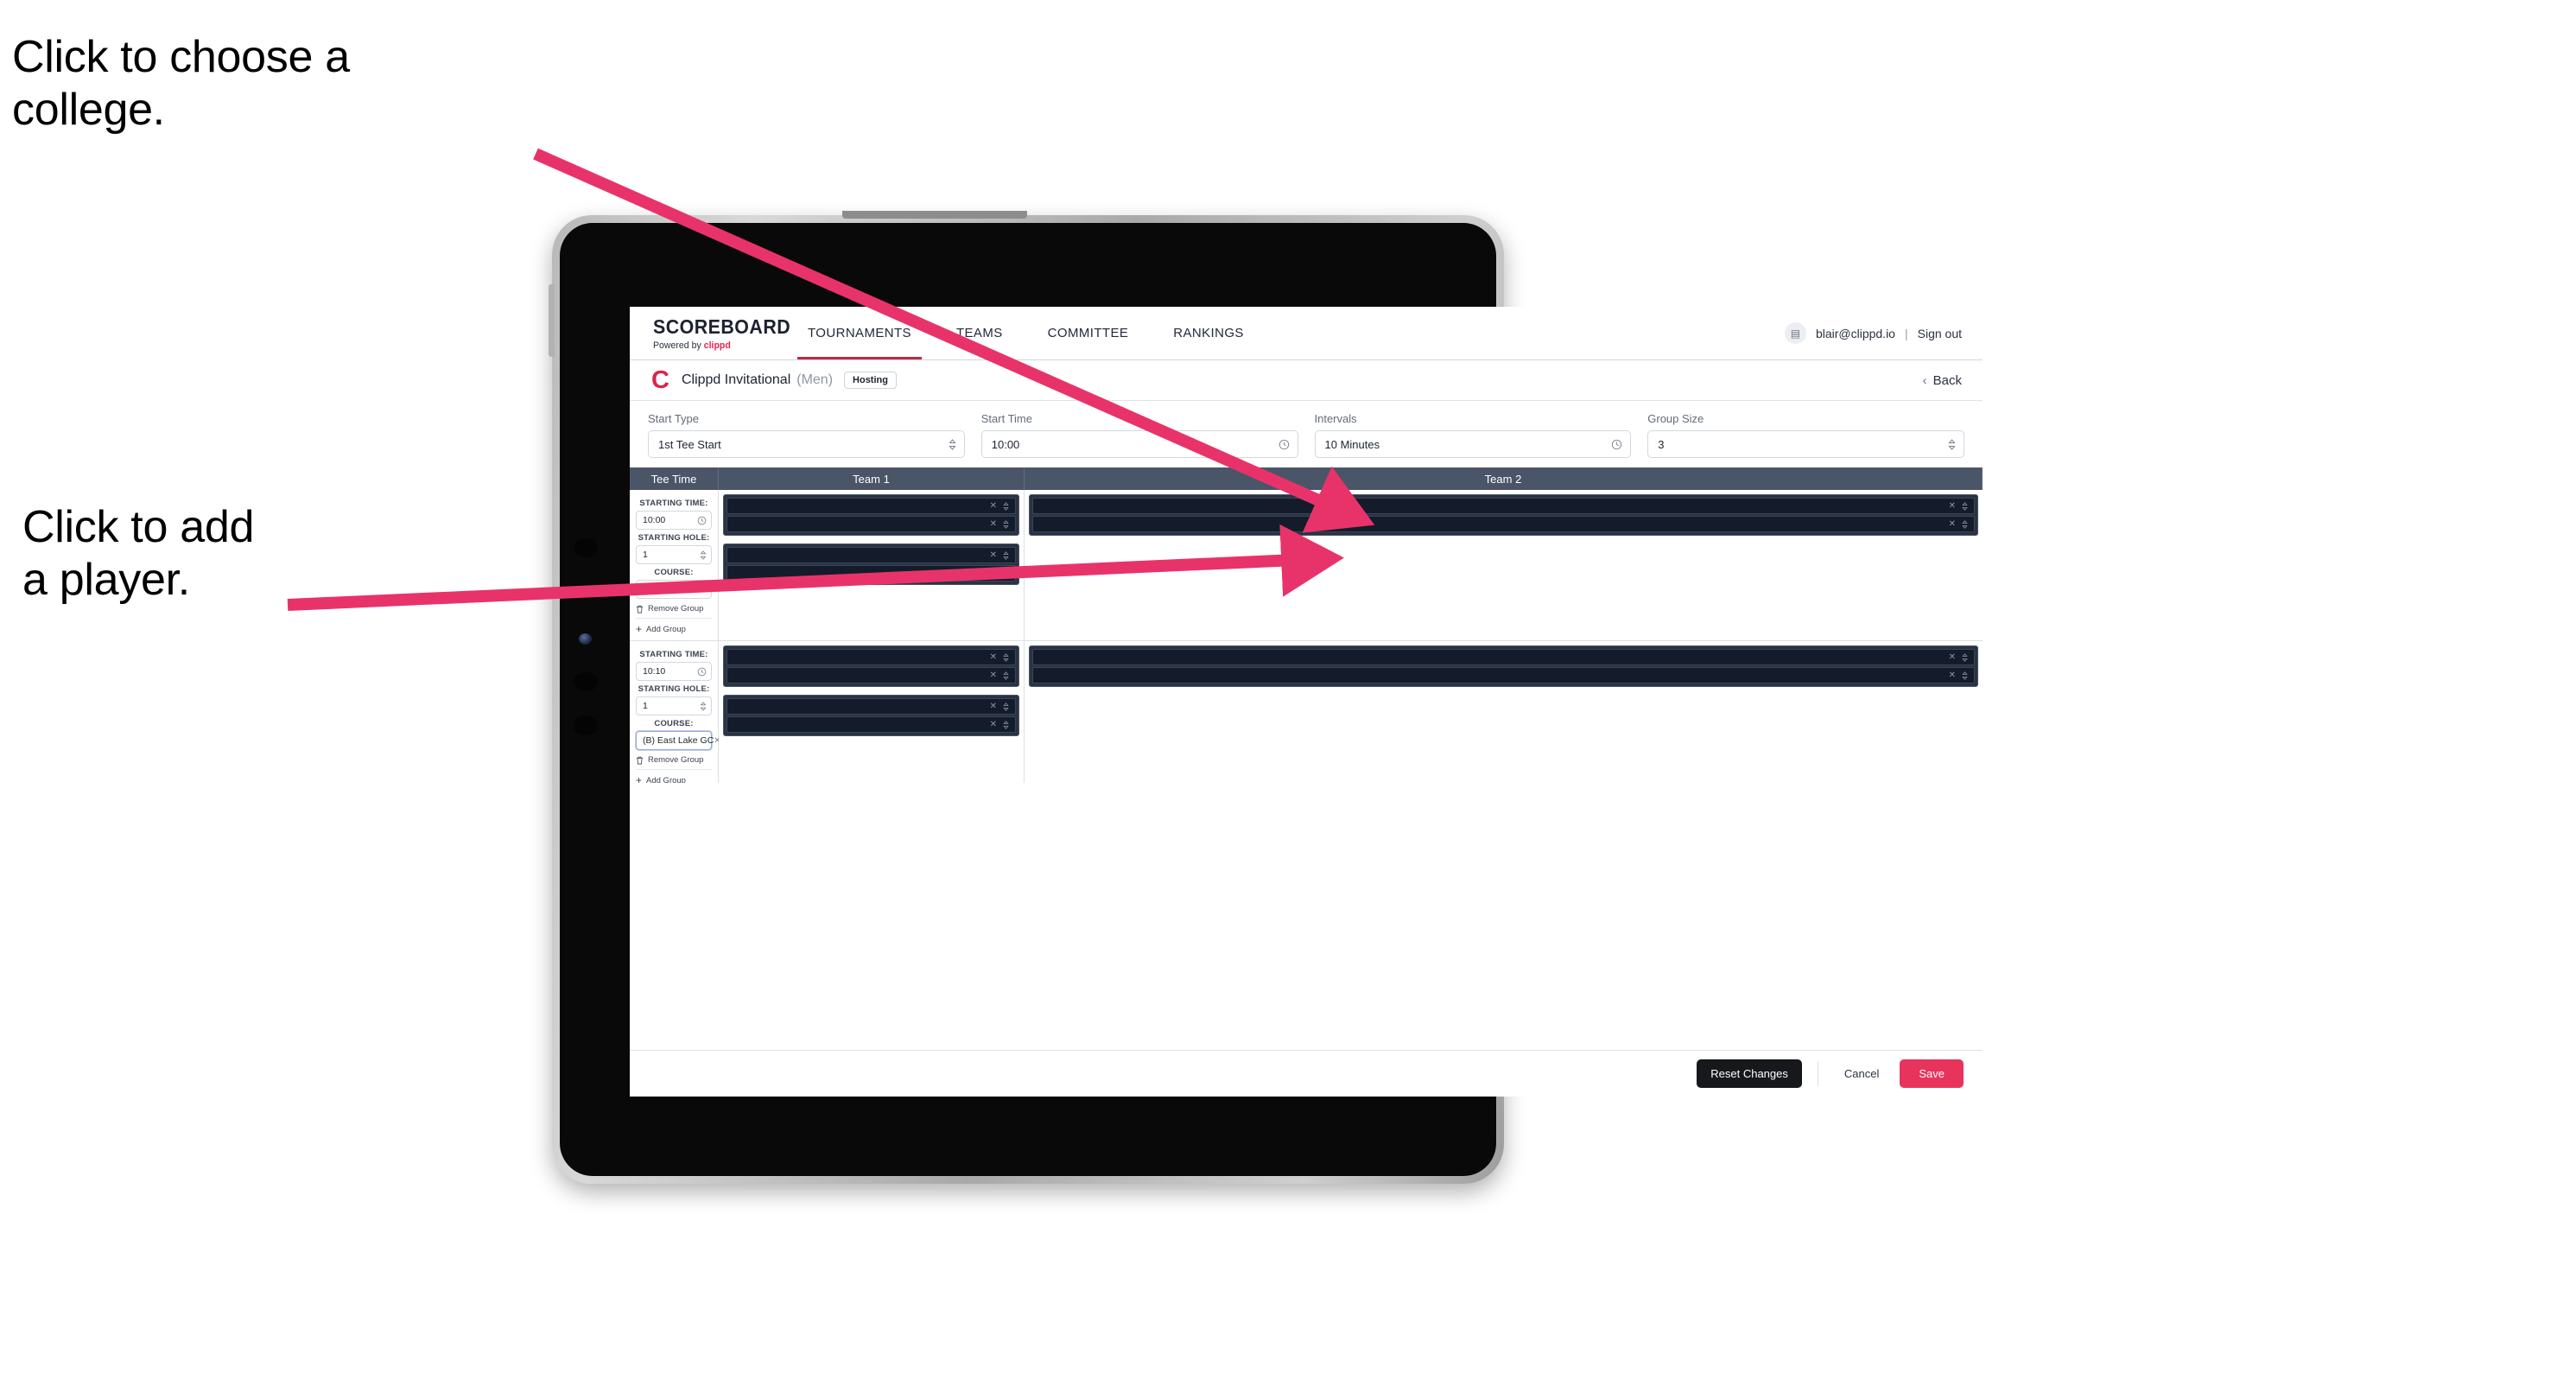 The height and width of the screenshot is (1386, 2576). What do you see at coordinates (674, 478) in the screenshot?
I see `column-header-tee-time: Tee Time` at bounding box center [674, 478].